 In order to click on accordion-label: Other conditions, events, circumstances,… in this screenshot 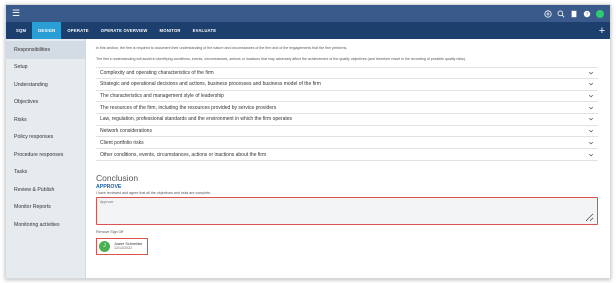, I will do `click(183, 154)`.